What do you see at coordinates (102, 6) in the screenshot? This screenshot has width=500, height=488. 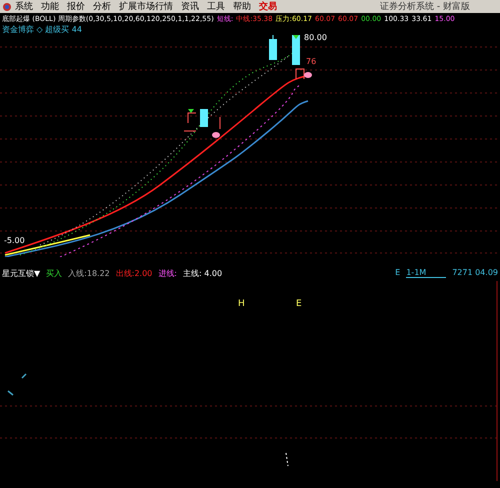 I see `menu-item: 分析` at bounding box center [102, 6].